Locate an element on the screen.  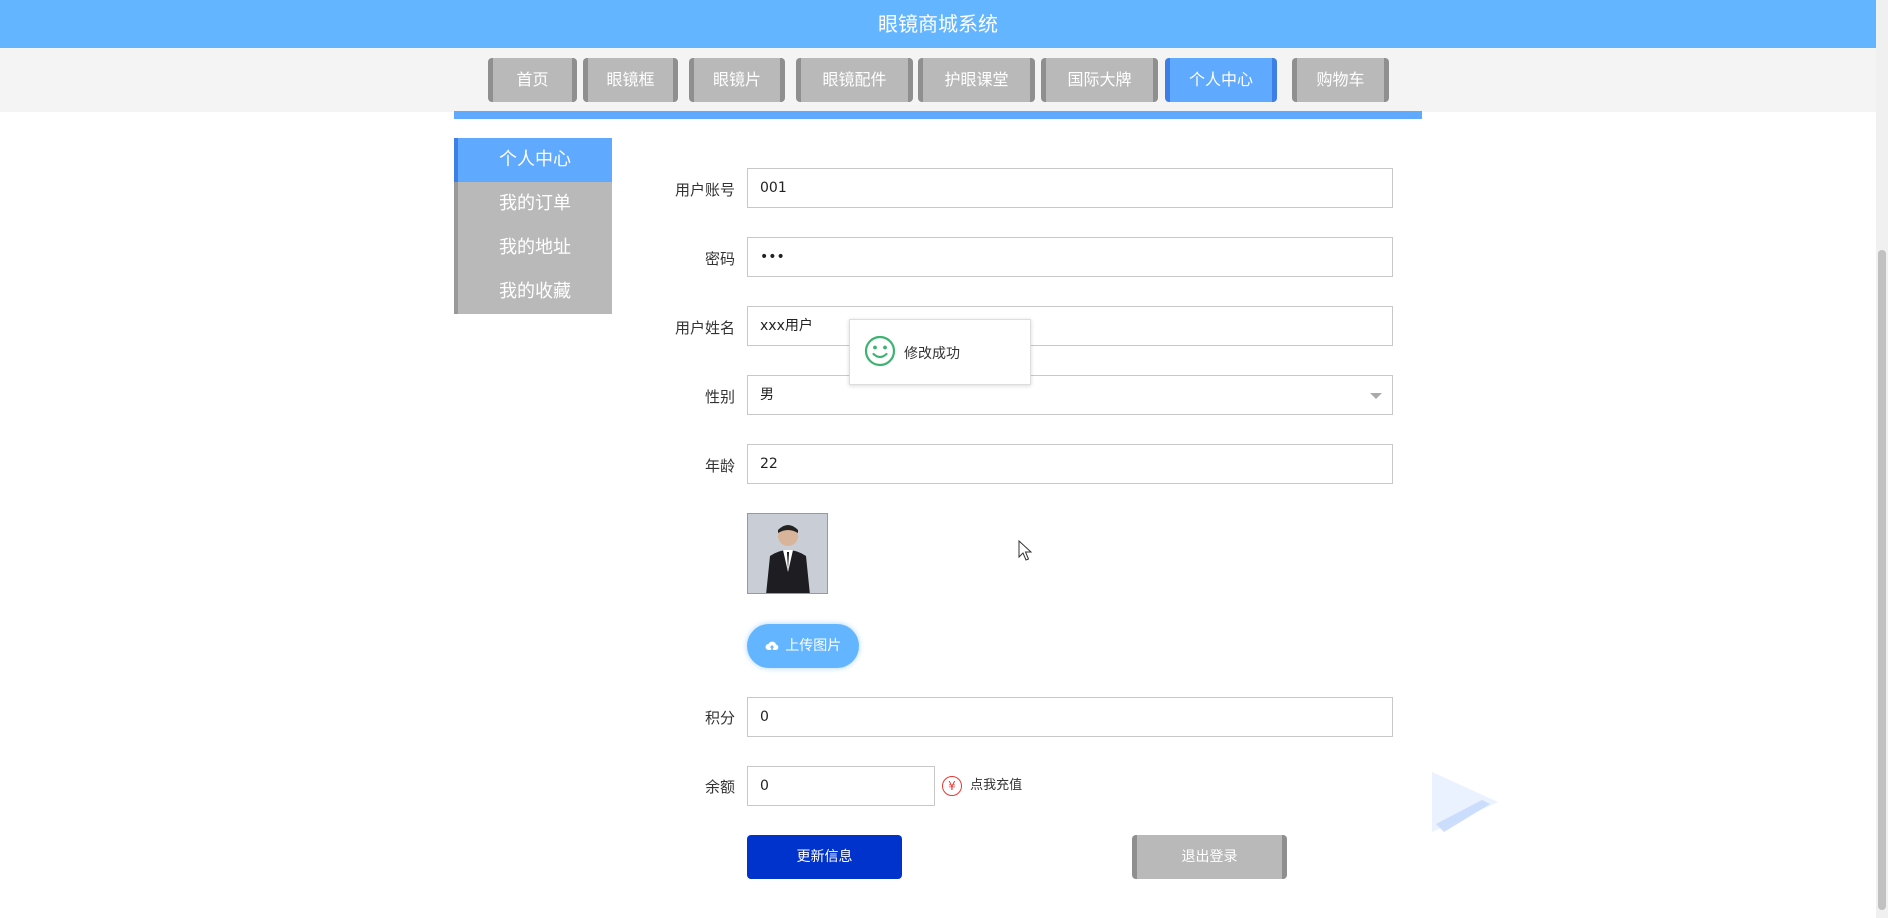
sidebar-item-orders: 我的订单 is located at coordinates (533, 204).